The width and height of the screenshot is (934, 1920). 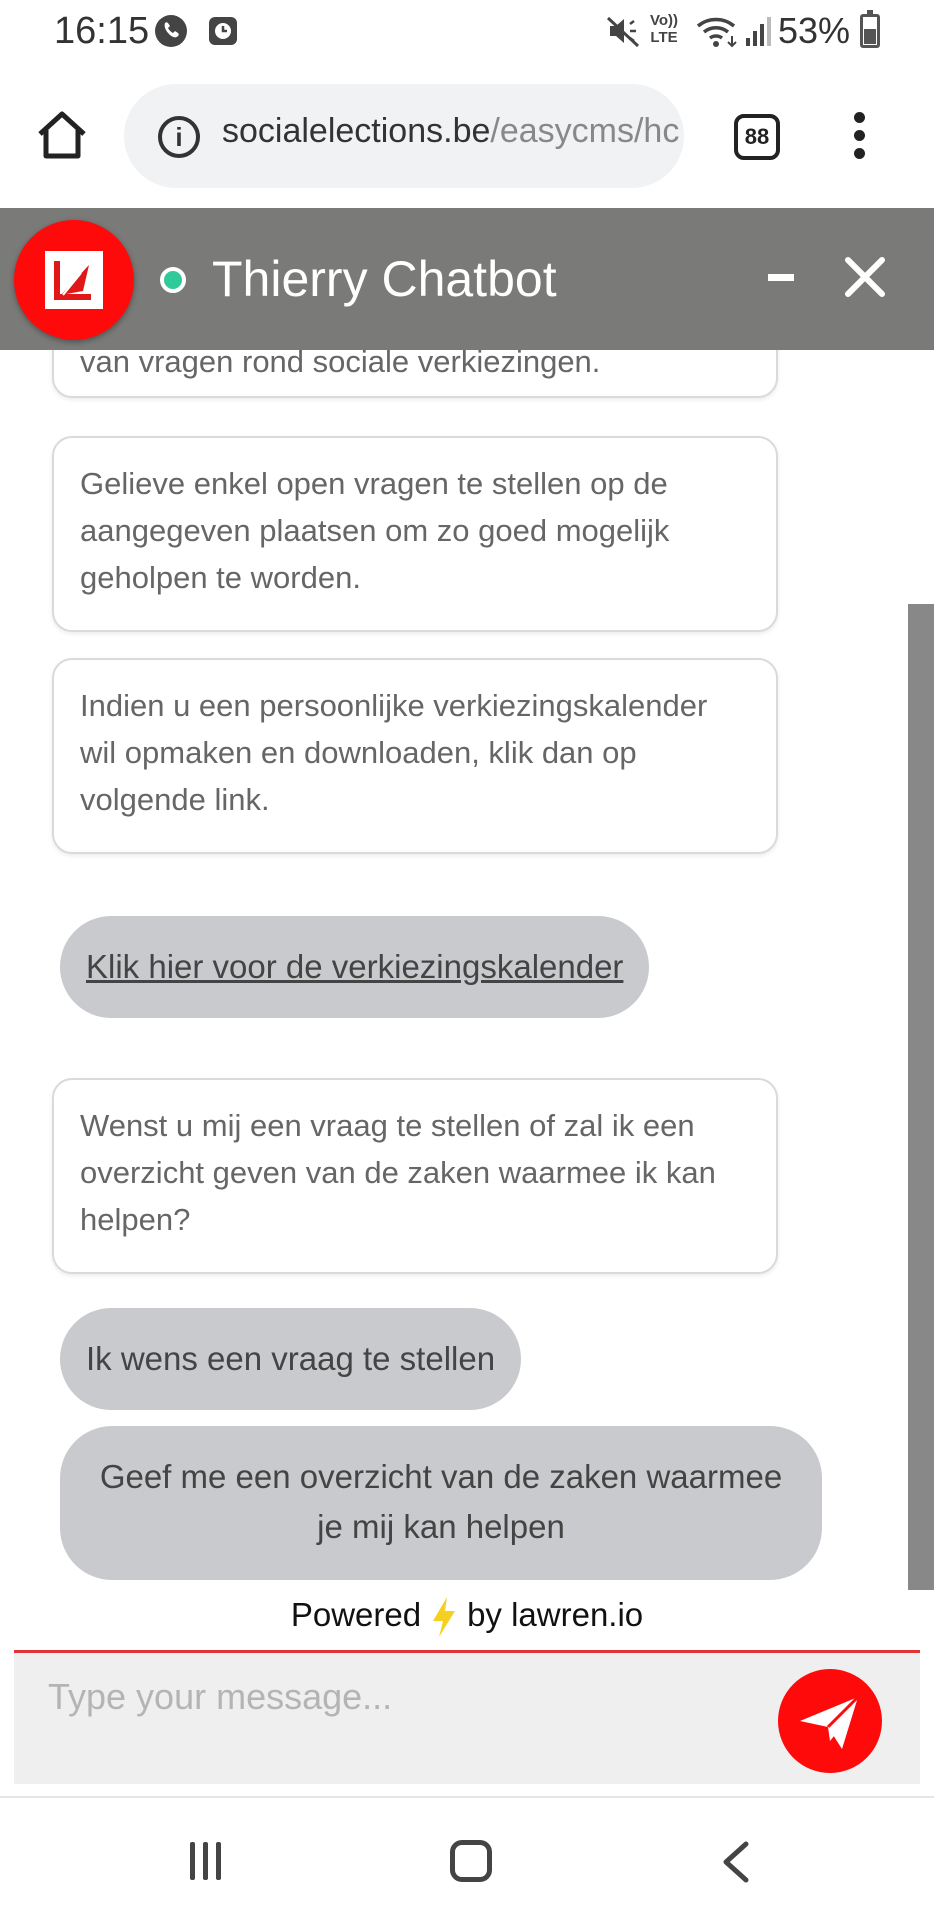 What do you see at coordinates (102, 31) in the screenshot?
I see `status-time: 16:15` at bounding box center [102, 31].